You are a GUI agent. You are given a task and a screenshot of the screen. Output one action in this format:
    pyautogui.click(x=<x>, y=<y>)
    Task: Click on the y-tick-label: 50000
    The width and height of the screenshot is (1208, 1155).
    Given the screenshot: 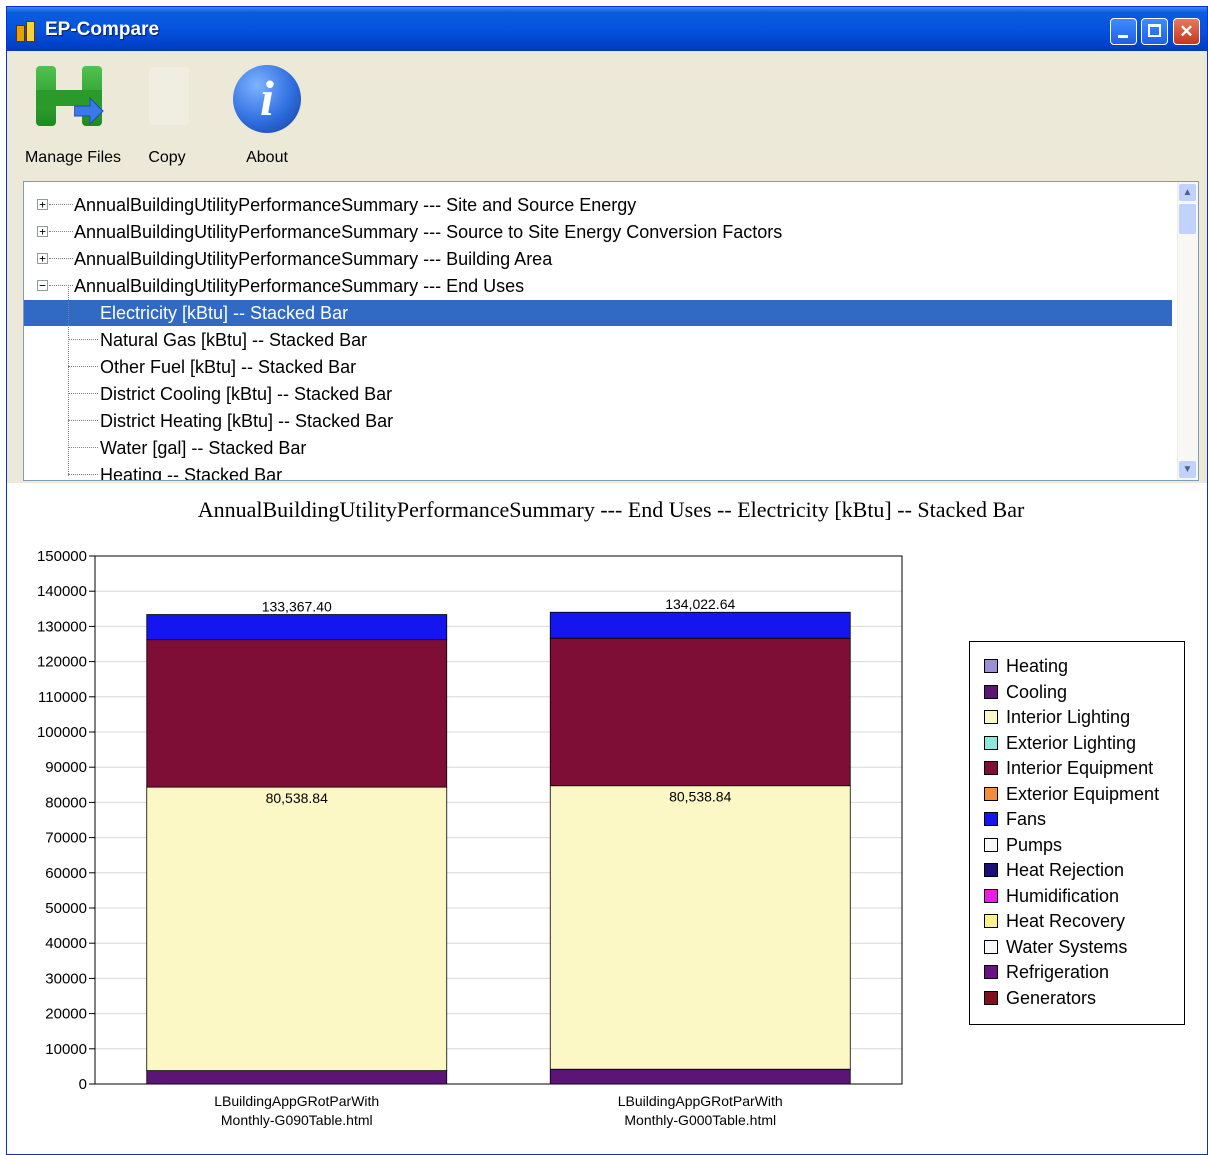 What is the action you would take?
    pyautogui.click(x=66, y=908)
    